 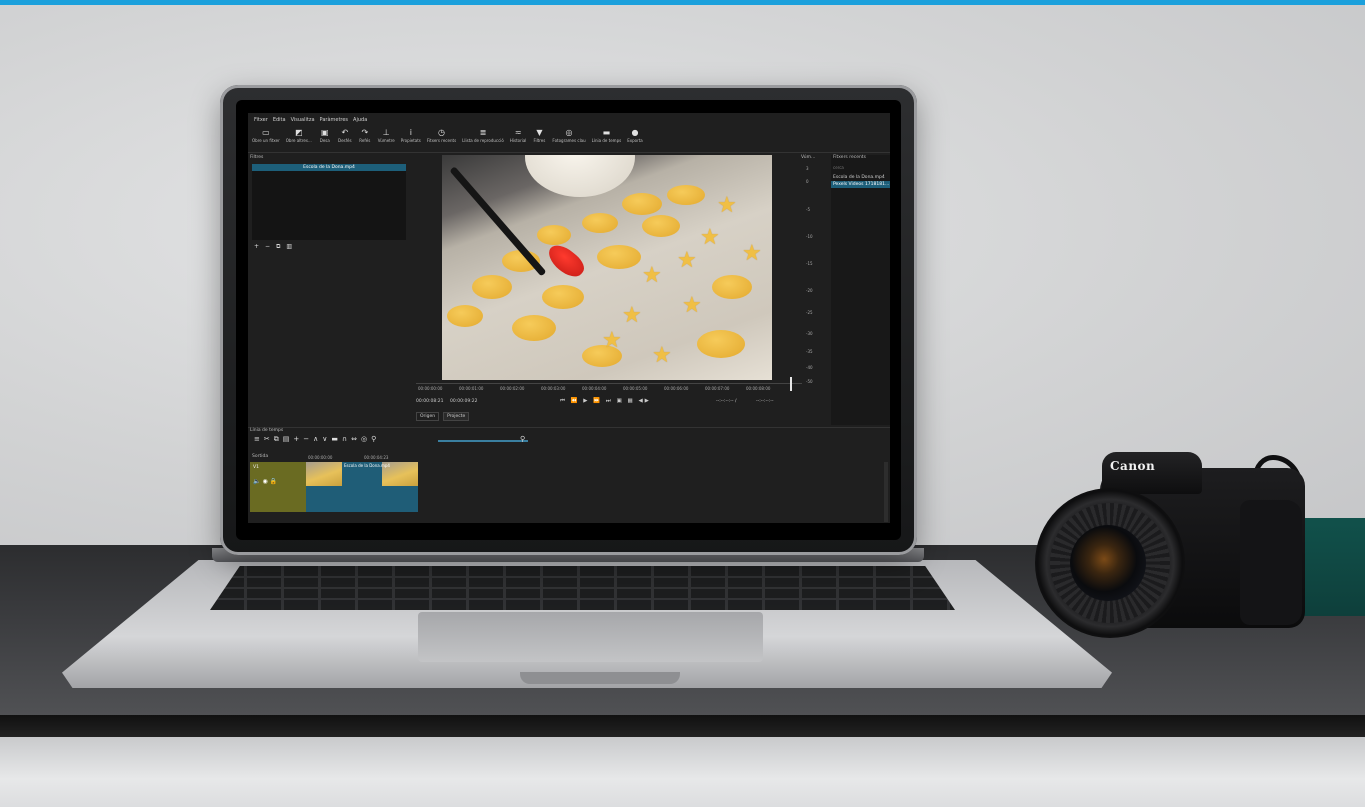 I want to click on open-file-button: ▭ Obre un fitxer, so click(x=266, y=139).